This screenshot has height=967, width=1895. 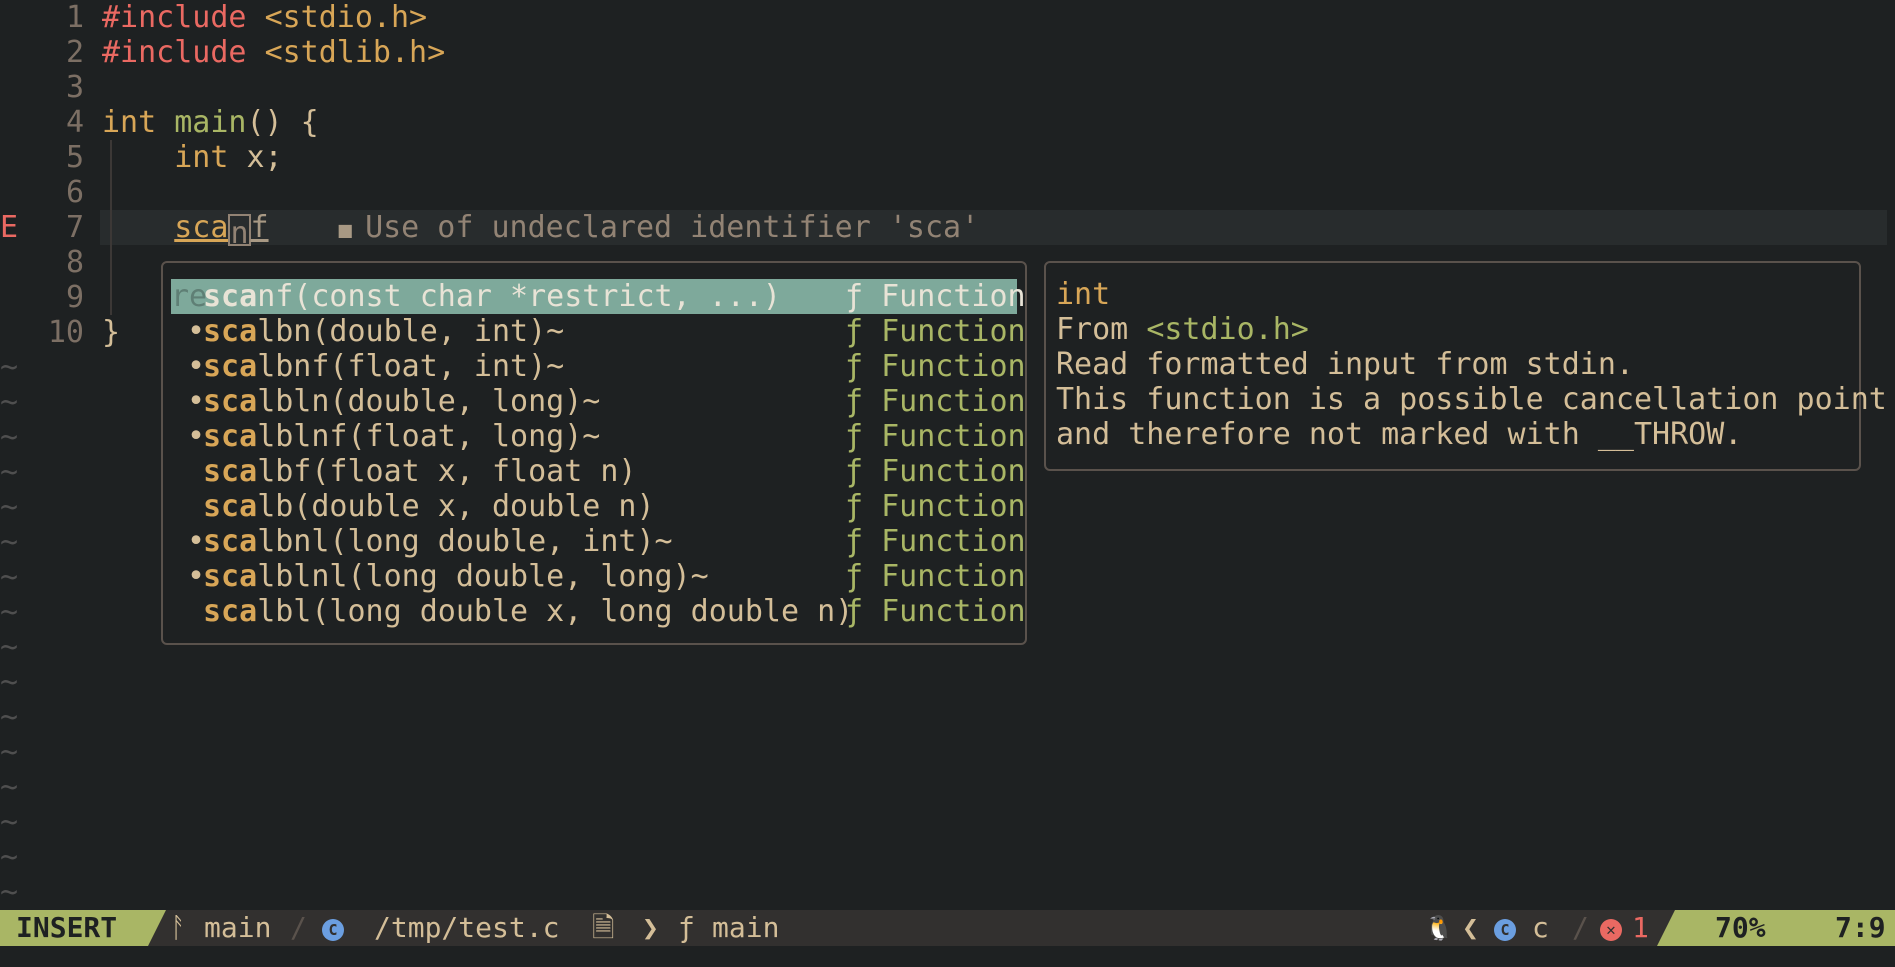 What do you see at coordinates (456, 576) in the screenshot?
I see `completion-label: scalblnl(long double, long)~` at bounding box center [456, 576].